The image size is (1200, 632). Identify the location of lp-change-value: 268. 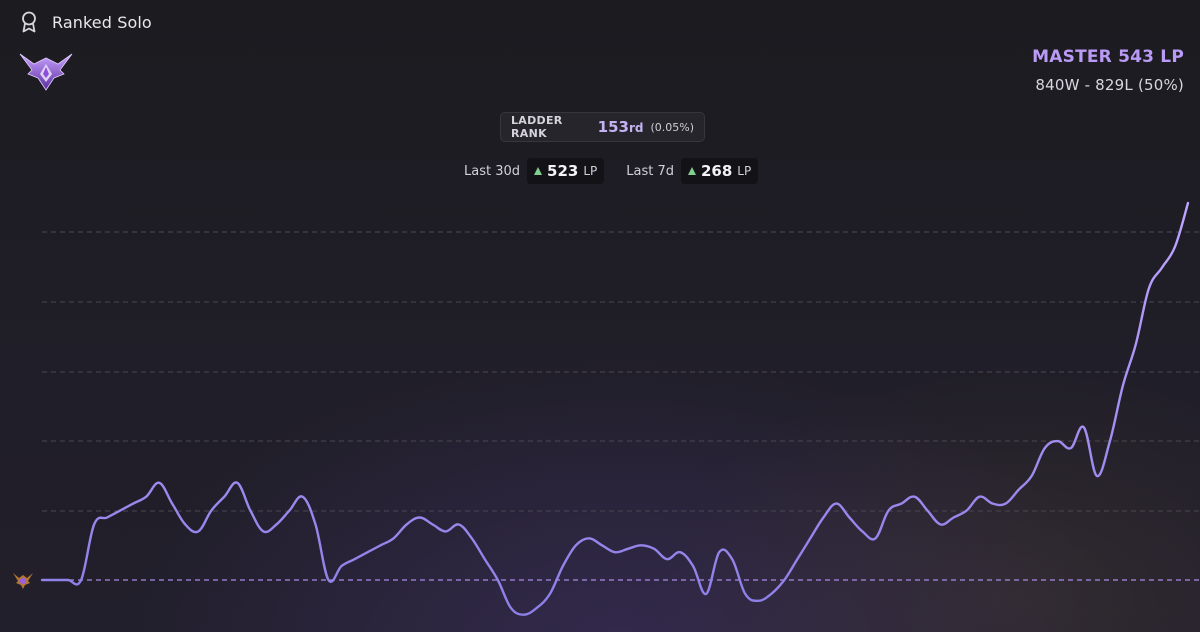
(716, 171).